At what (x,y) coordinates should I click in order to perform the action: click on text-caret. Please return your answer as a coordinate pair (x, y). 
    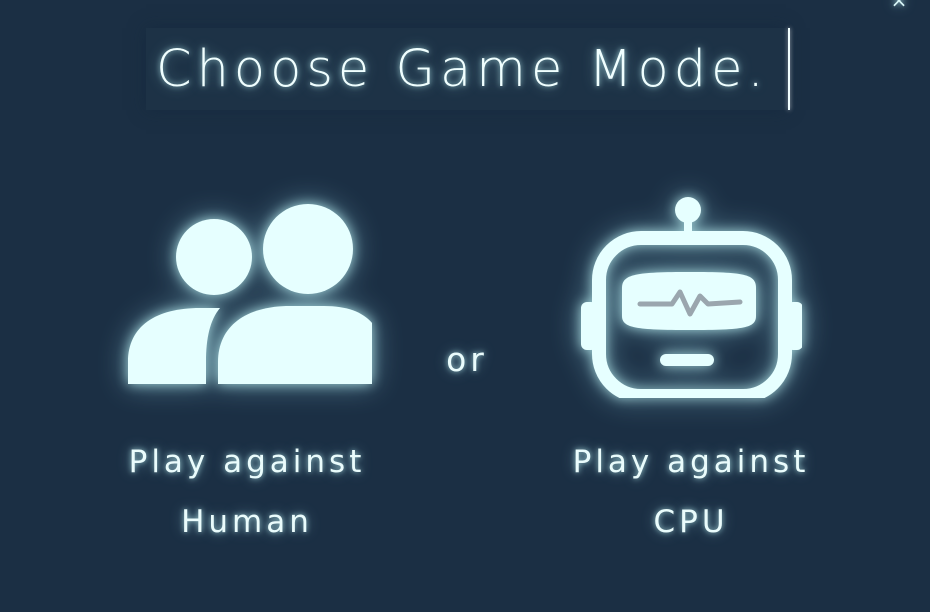
    Looking at the image, I should click on (789, 69).